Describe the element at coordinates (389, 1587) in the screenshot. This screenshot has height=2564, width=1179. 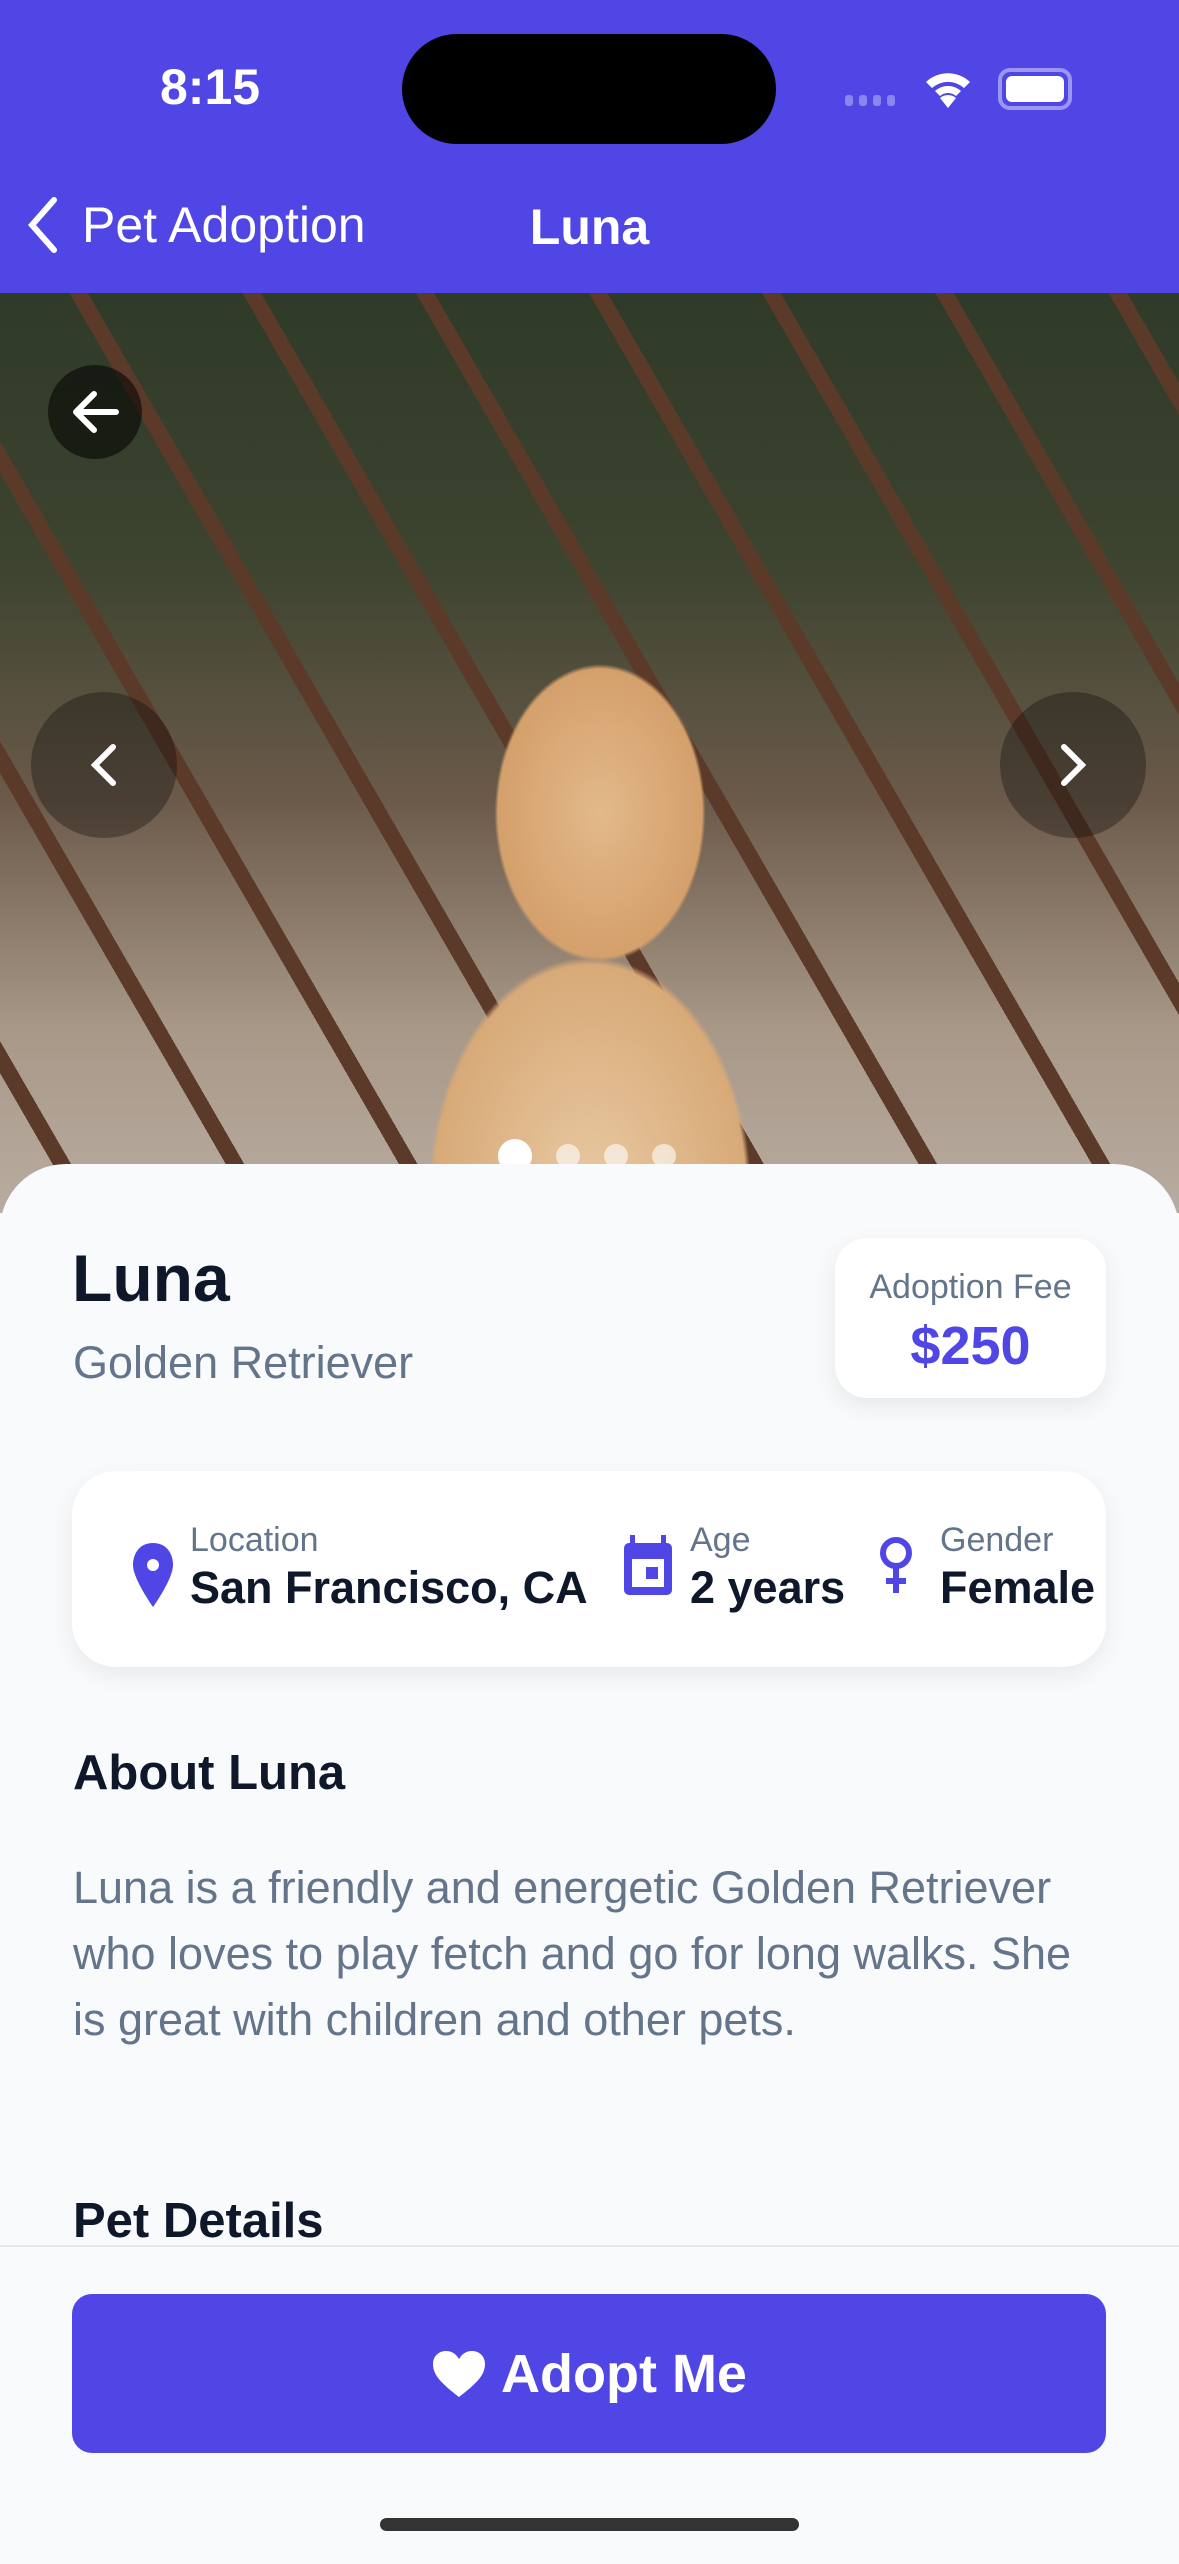
I see `info-value: San Francisco, CA` at that location.